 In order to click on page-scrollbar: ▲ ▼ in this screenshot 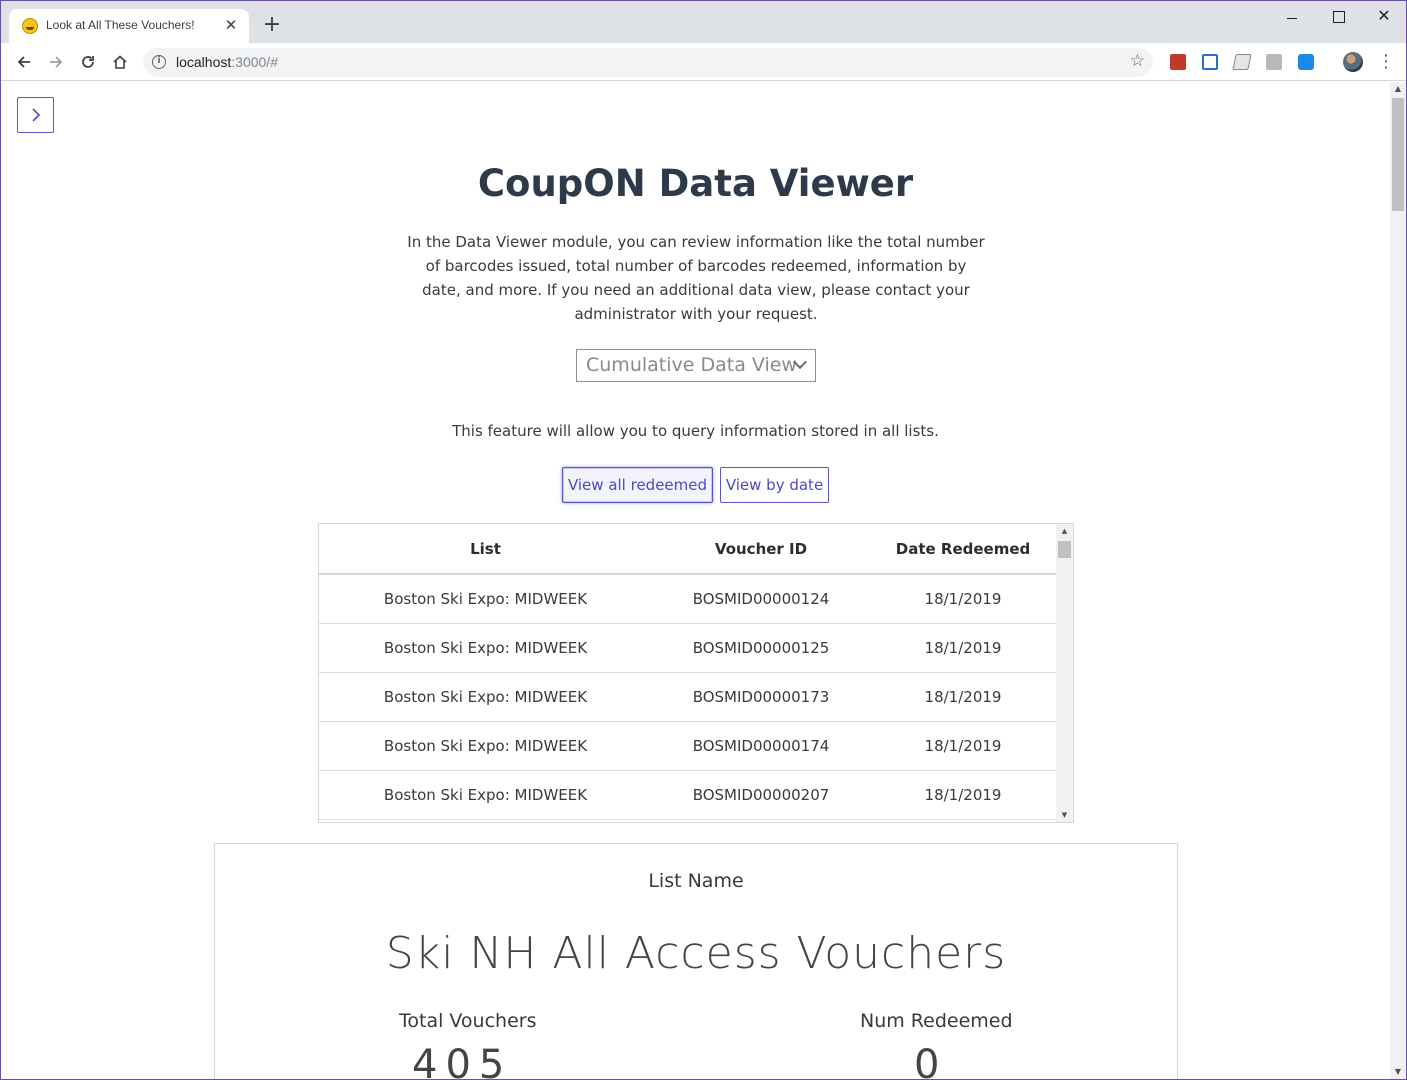, I will do `click(1398, 580)`.